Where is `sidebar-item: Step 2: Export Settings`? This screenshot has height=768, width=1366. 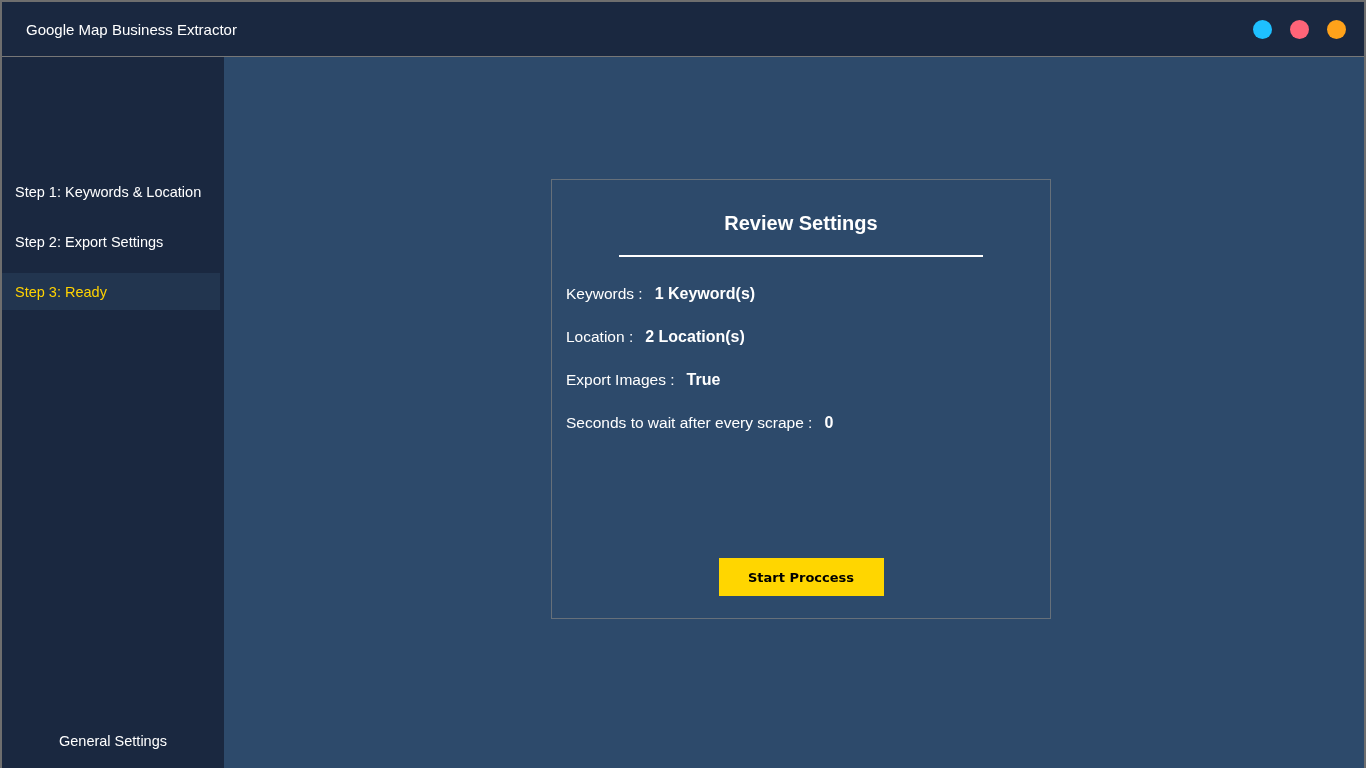 sidebar-item: Step 2: Export Settings is located at coordinates (111, 241).